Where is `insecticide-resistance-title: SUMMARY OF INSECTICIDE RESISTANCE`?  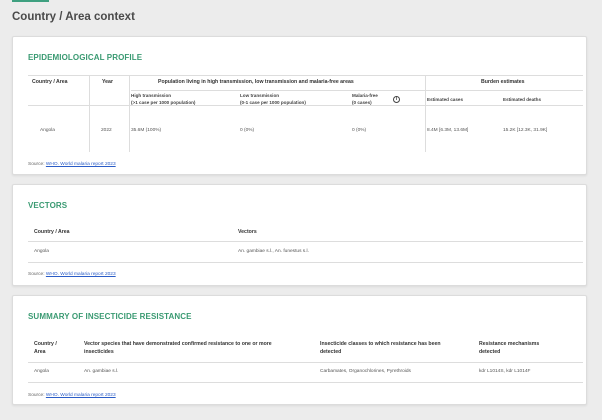 insecticide-resistance-title: SUMMARY OF INSECTICIDE RESISTANCE is located at coordinates (110, 316).